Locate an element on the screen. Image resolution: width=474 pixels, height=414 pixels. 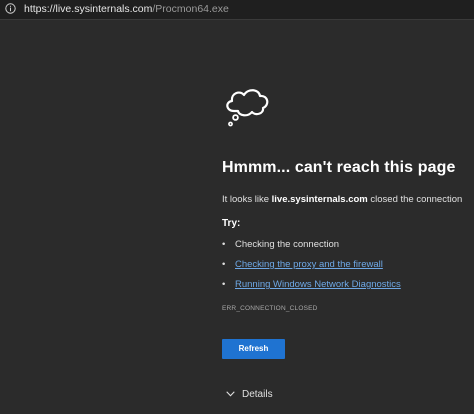
suggestion-item: • Running Windows Network Diagnostics is located at coordinates (311, 284).